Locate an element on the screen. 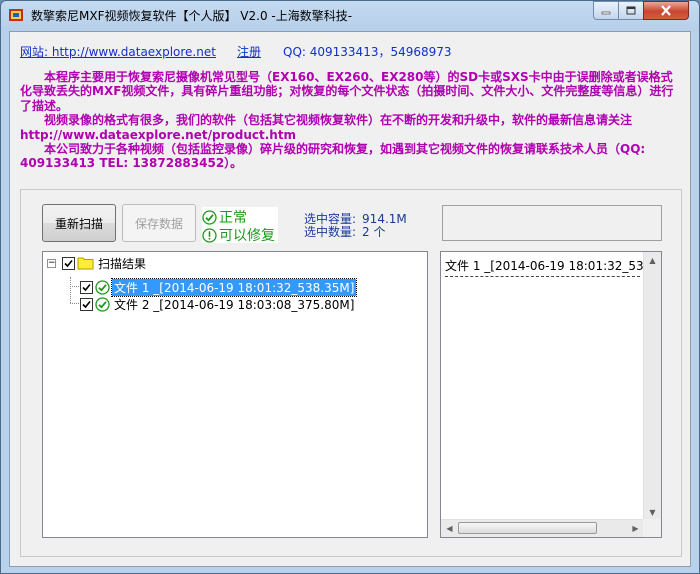 Image resolution: width=700 pixels, height=574 pixels. save-data-button: 保存数据 is located at coordinates (159, 223).